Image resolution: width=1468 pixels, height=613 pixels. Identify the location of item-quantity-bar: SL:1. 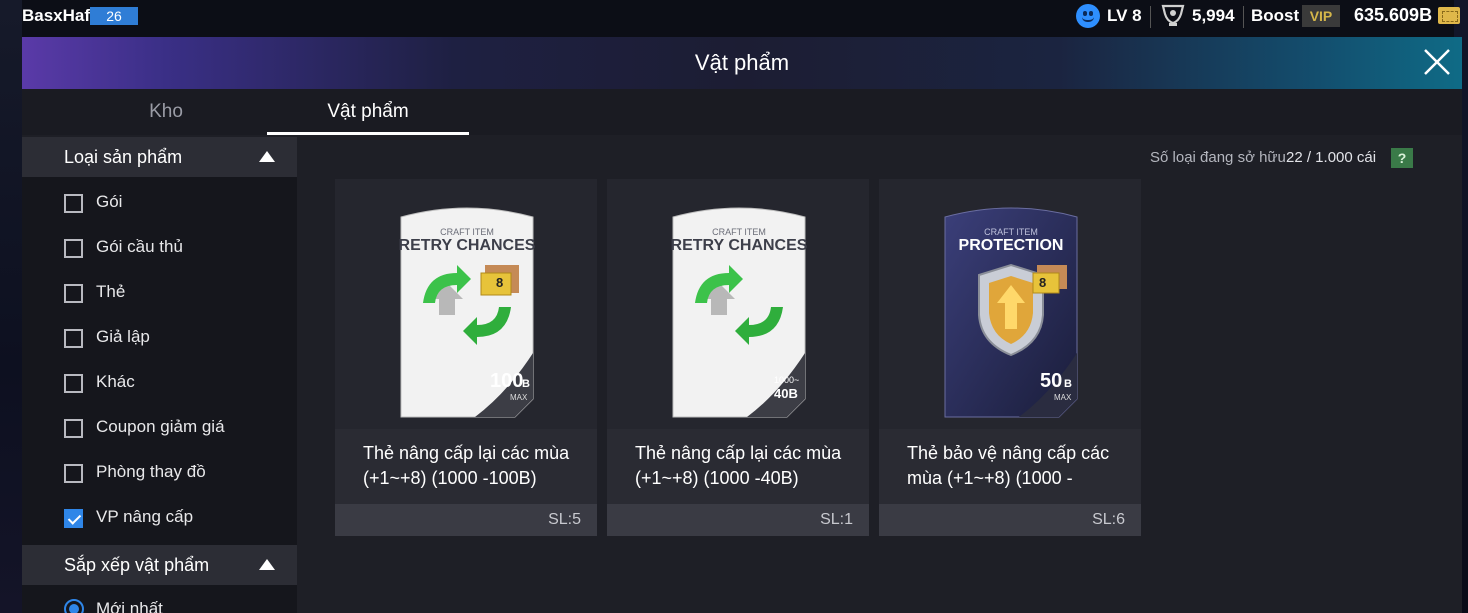
(738, 520).